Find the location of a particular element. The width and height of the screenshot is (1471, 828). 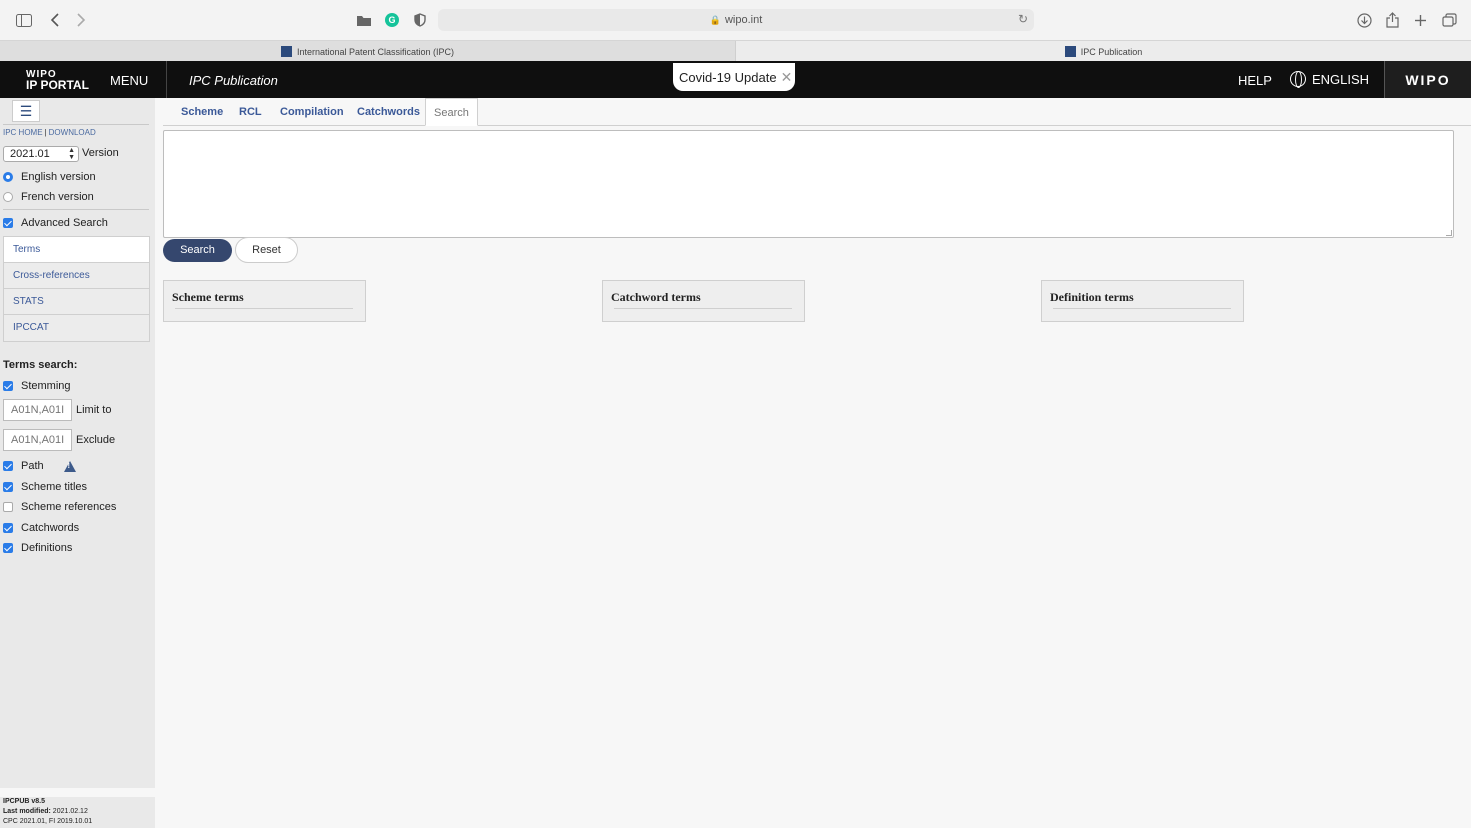

address-bar: 🔒 wipo.int ↻ is located at coordinates (736, 20).